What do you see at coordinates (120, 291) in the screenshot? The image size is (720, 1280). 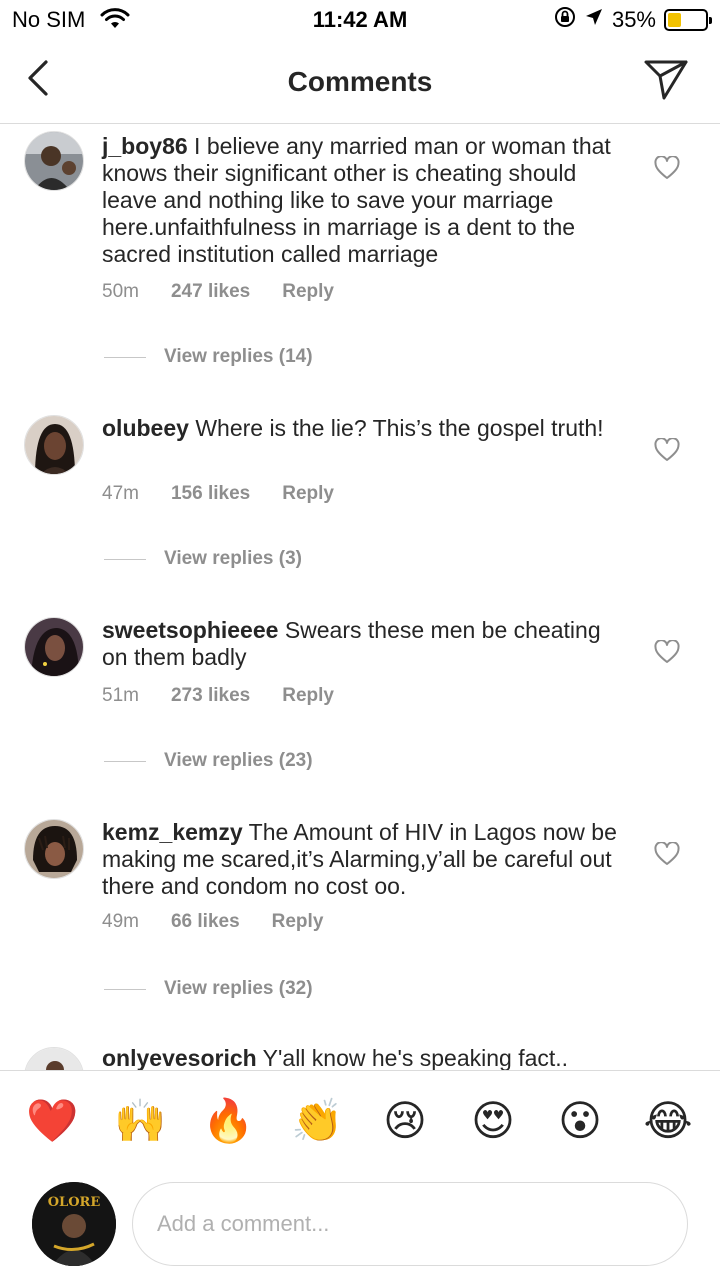 I see `comment-time: 50m` at bounding box center [120, 291].